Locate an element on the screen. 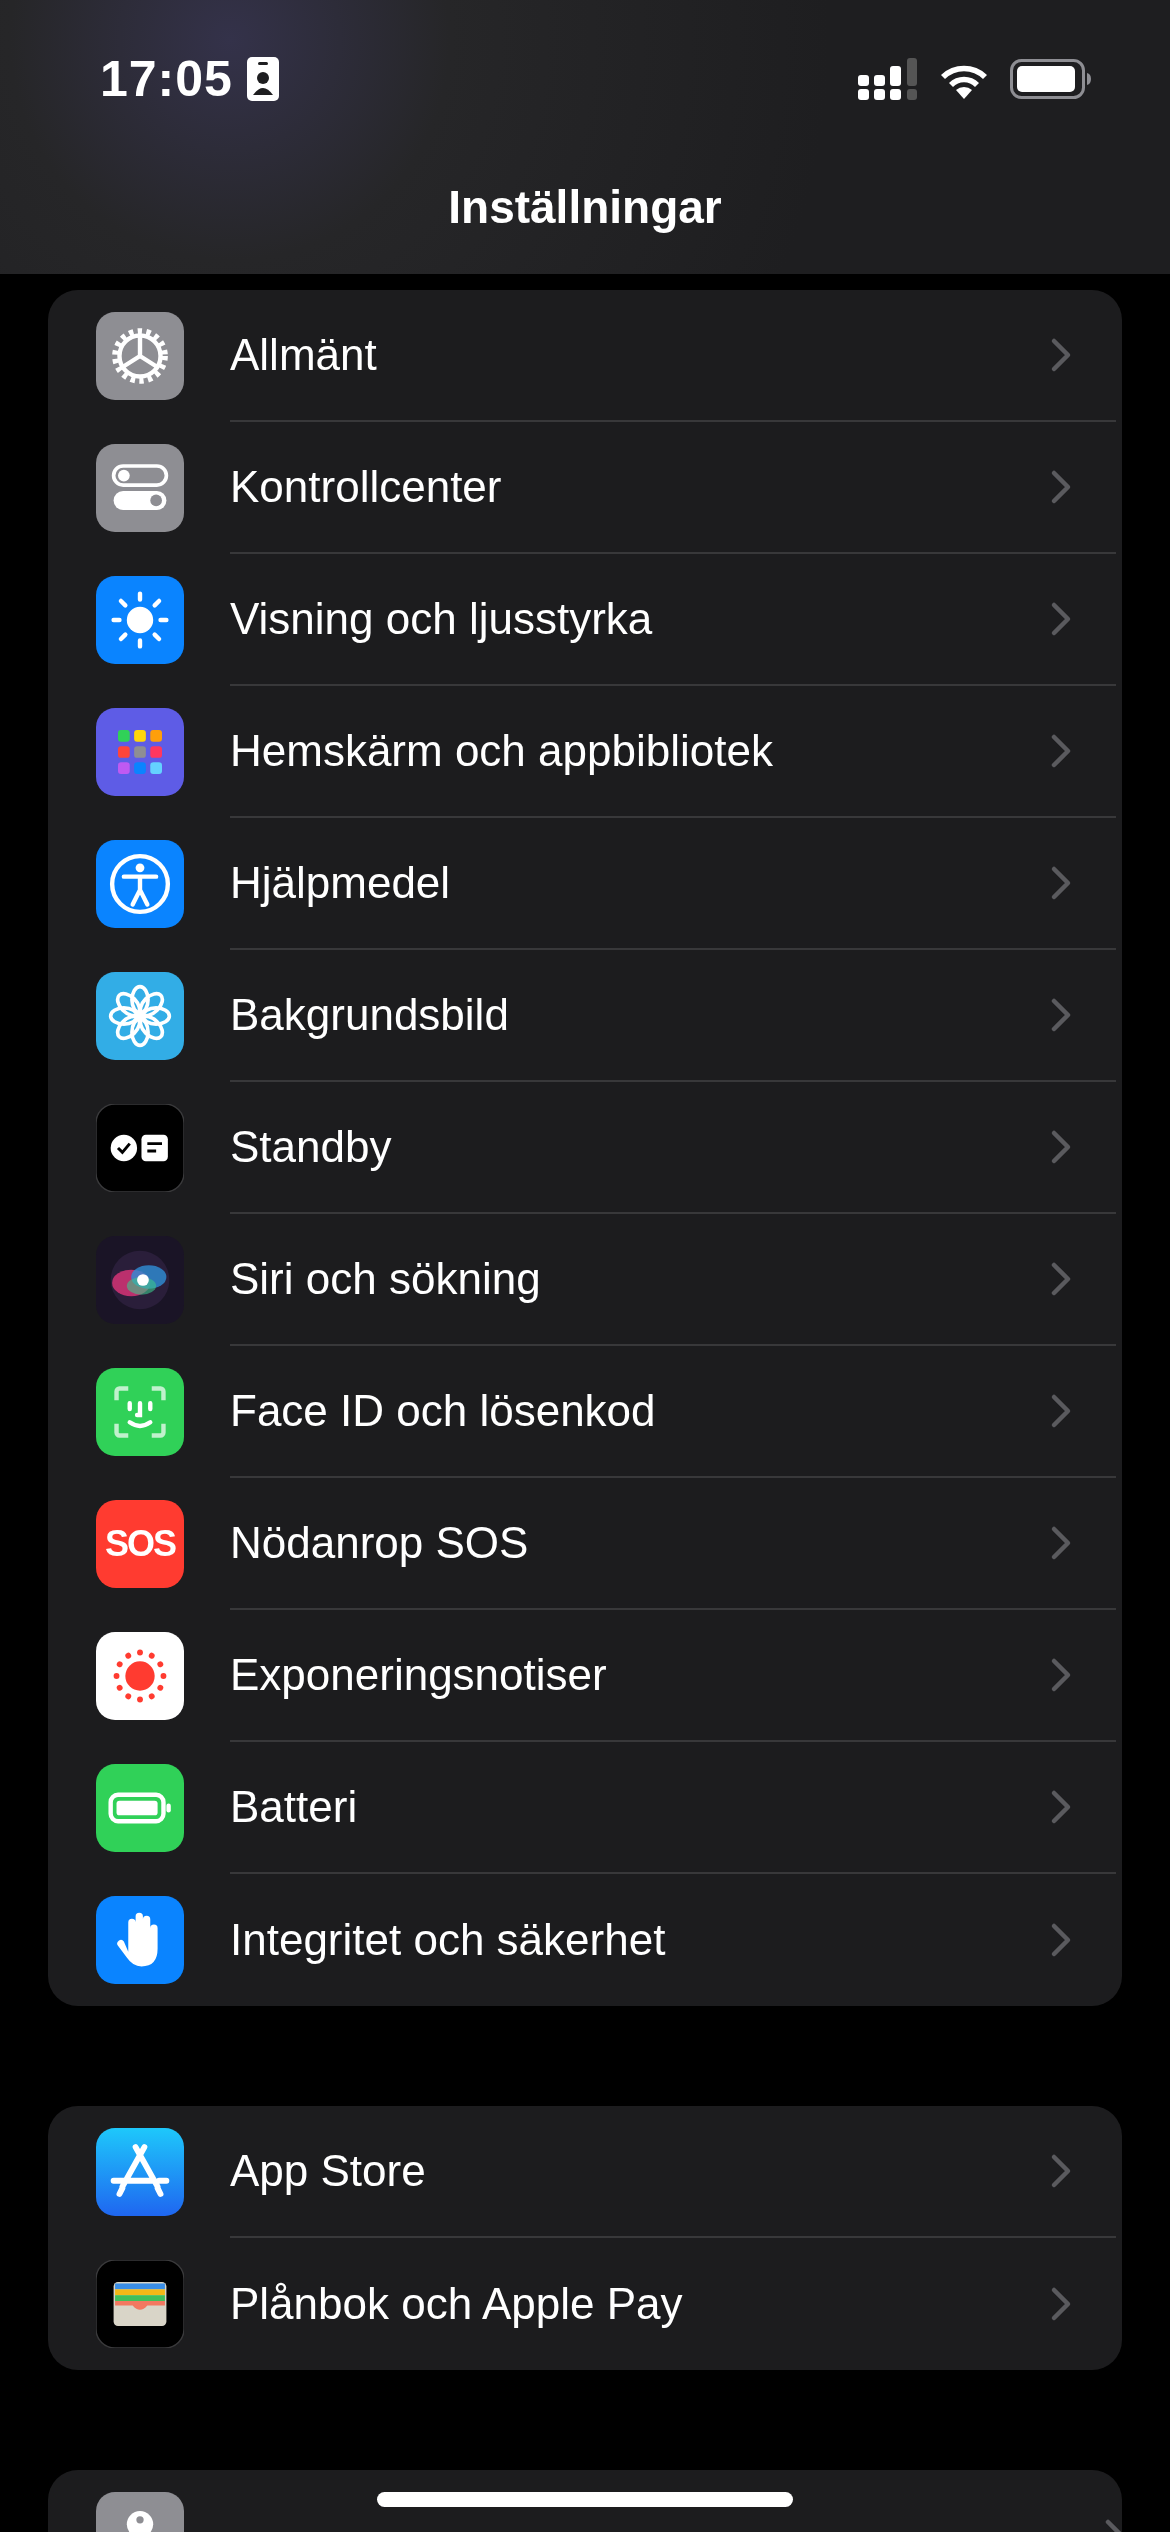  settings-row: Bakgrundsbild is located at coordinates (585, 1016).